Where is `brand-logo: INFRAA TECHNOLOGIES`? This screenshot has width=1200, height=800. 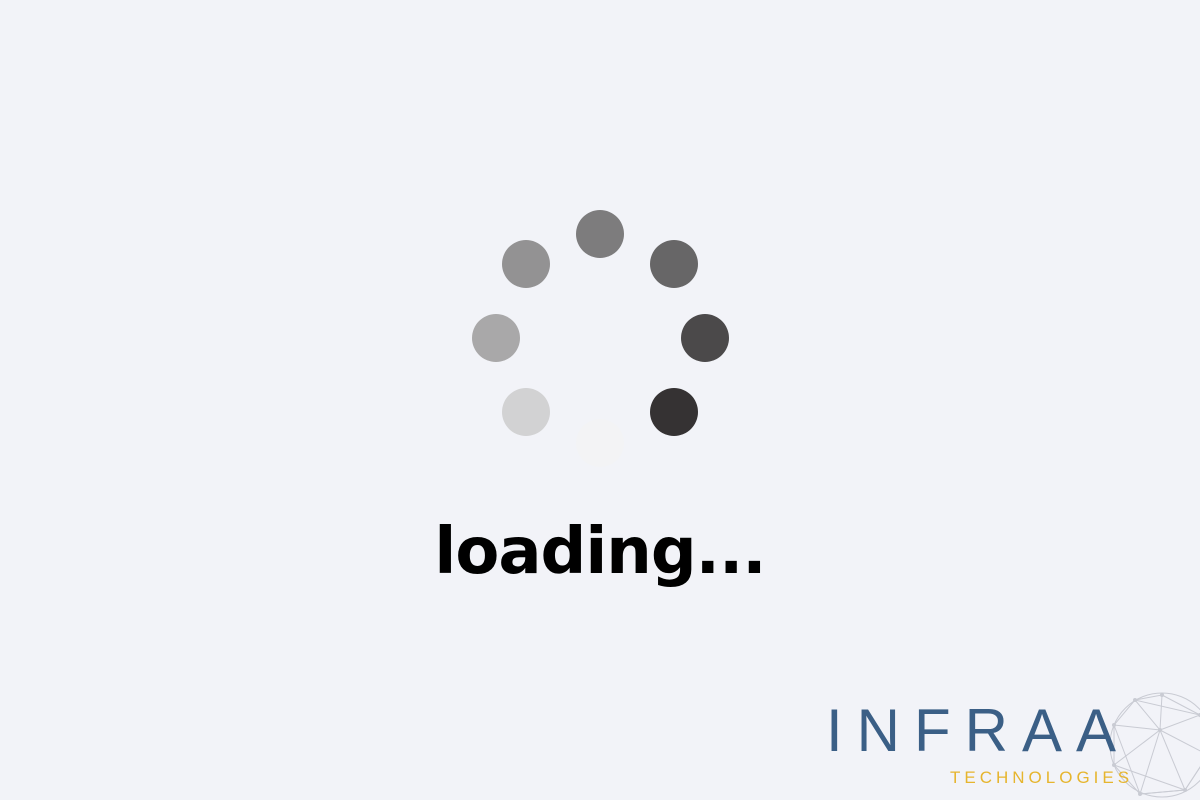 brand-logo: INFRAA TECHNOLOGIES is located at coordinates (1010, 745).